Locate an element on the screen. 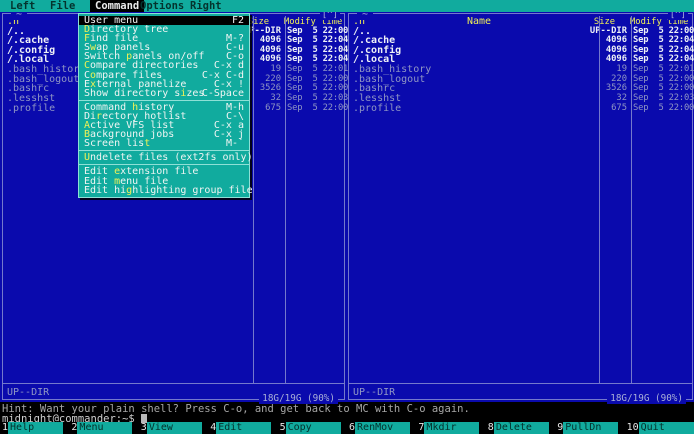  fkey-view: 3 View is located at coordinates (171, 428).